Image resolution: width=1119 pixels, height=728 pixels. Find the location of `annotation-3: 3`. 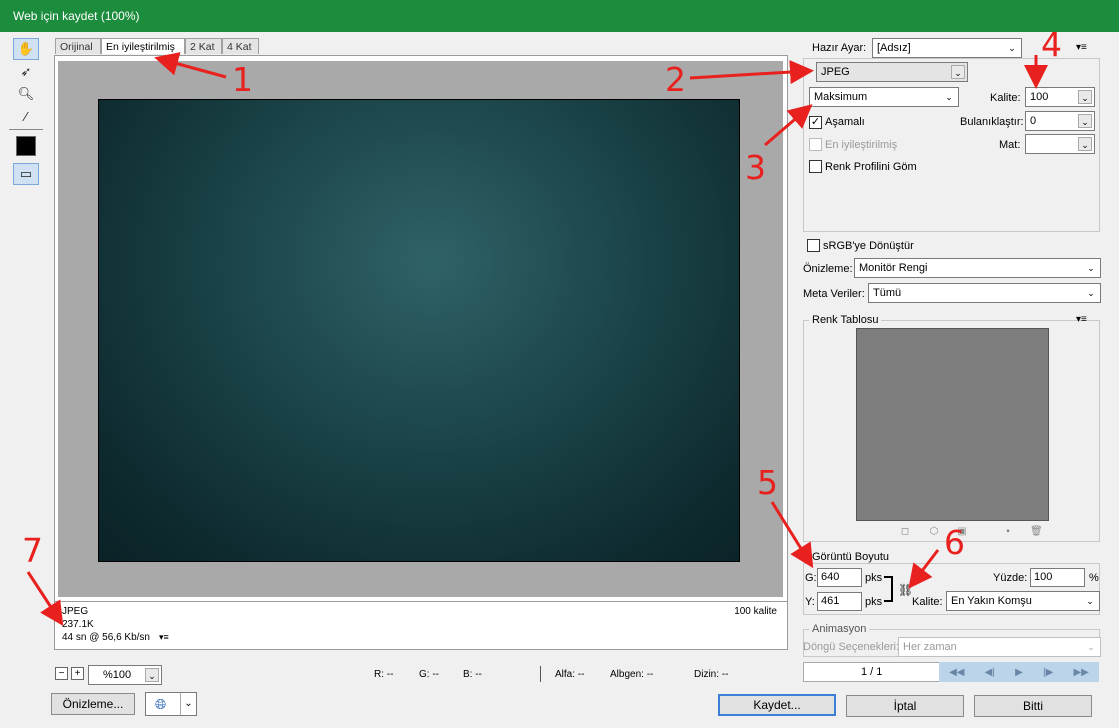

annotation-3: 3 is located at coordinates (755, 167).